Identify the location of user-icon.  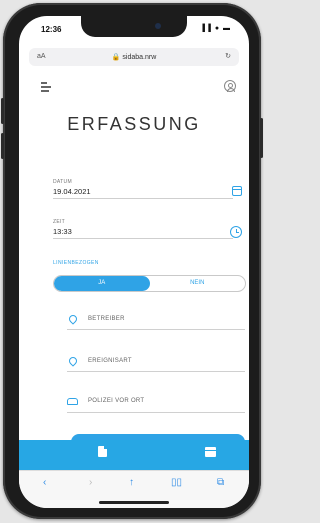
(230, 86).